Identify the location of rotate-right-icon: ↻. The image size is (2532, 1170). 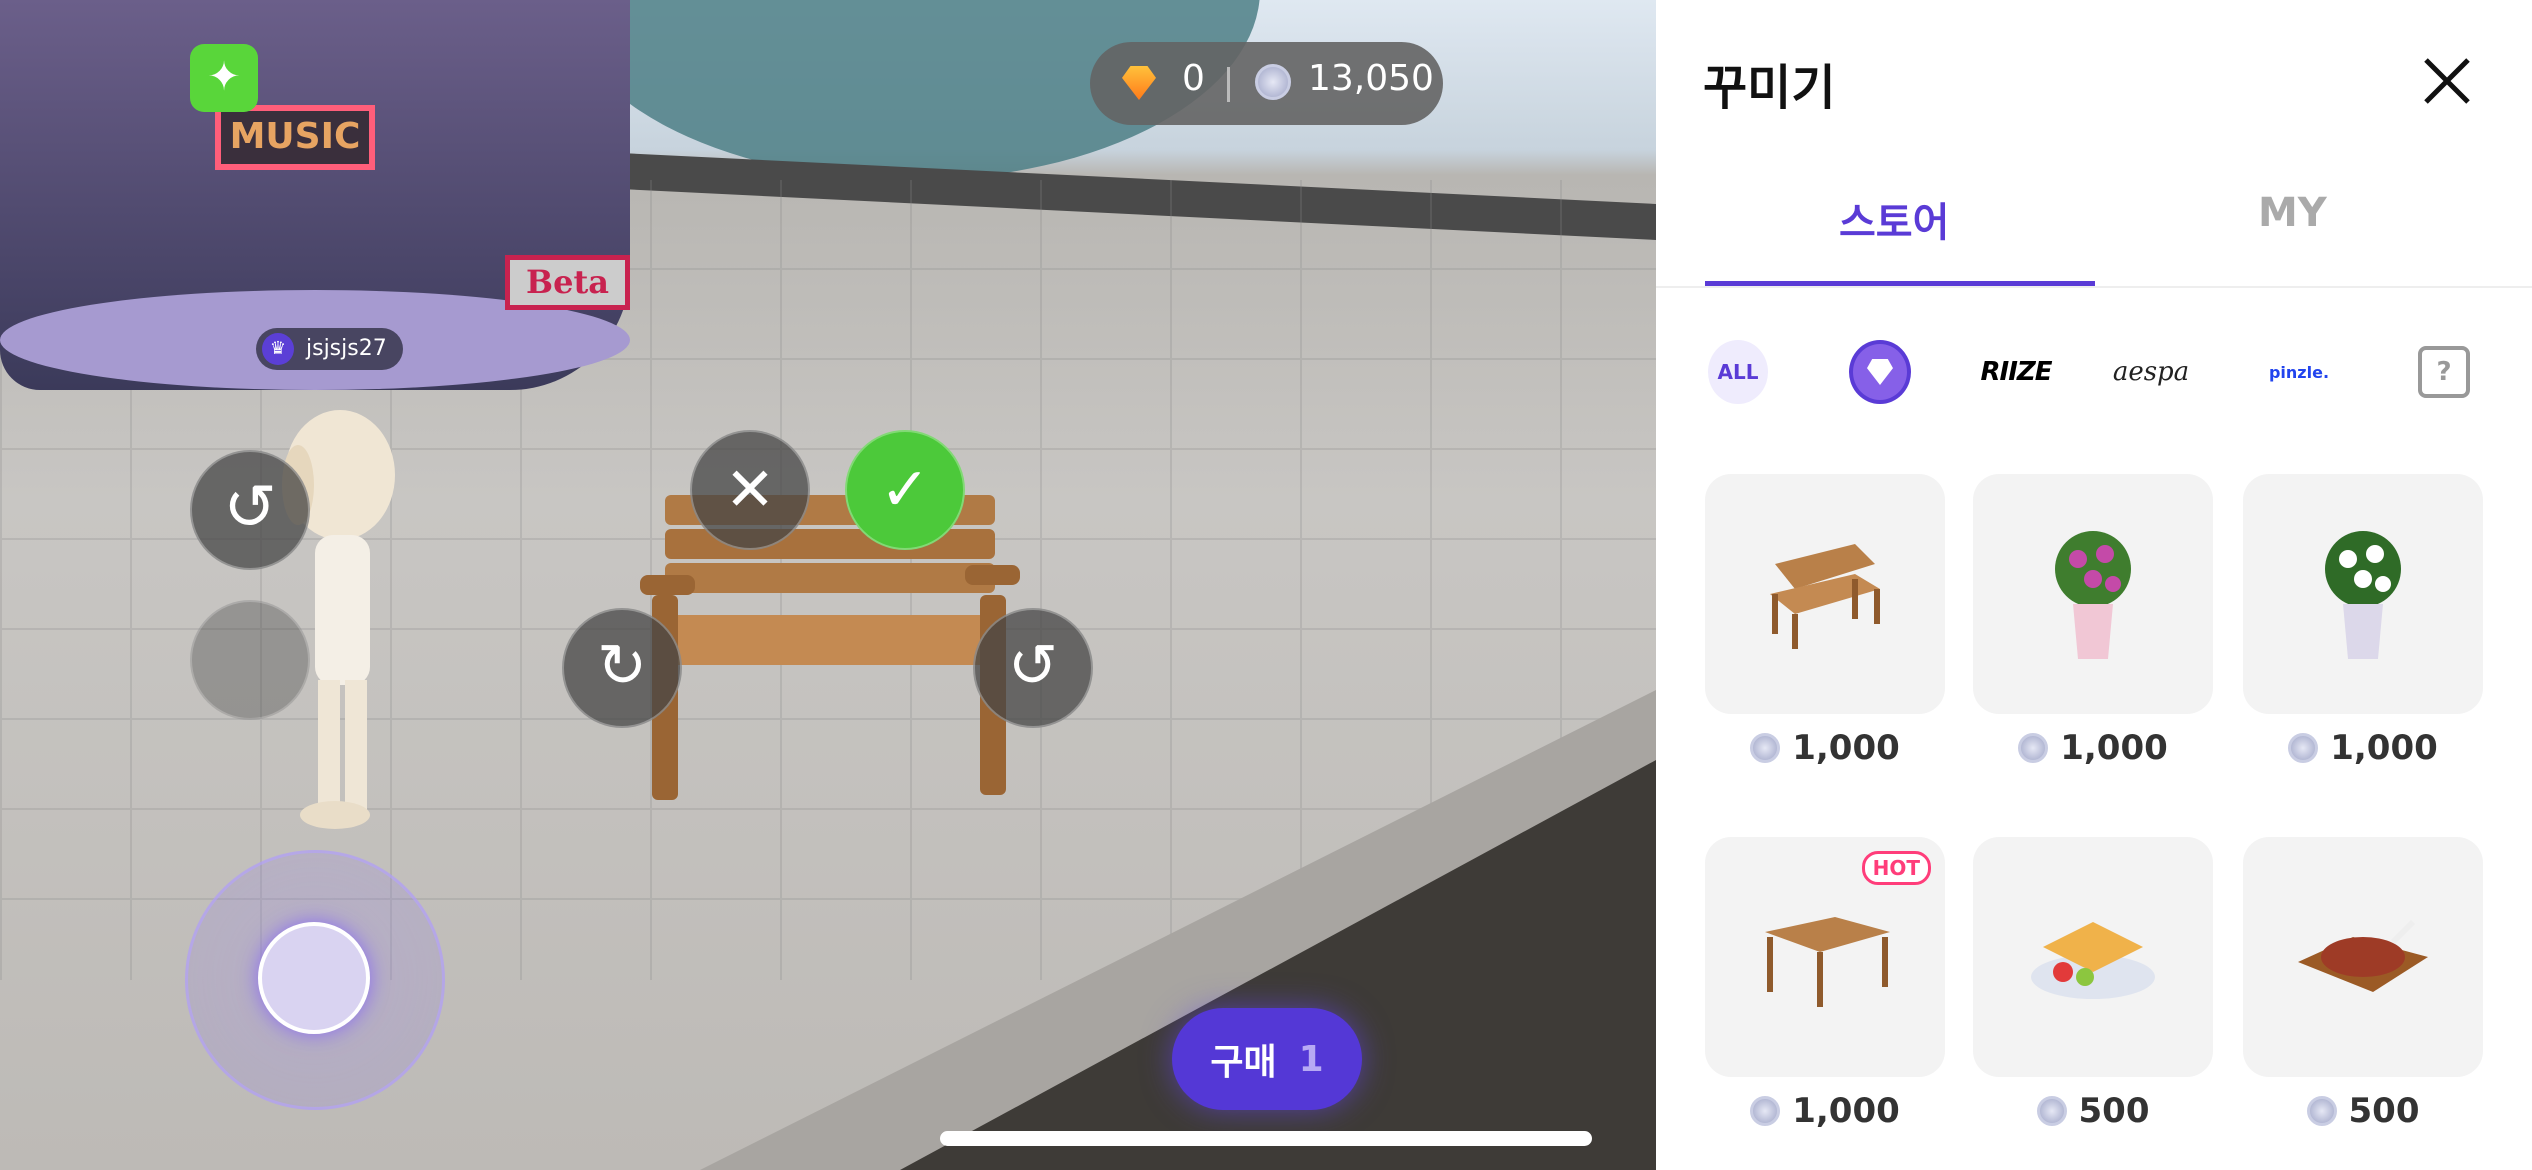
(622, 666).